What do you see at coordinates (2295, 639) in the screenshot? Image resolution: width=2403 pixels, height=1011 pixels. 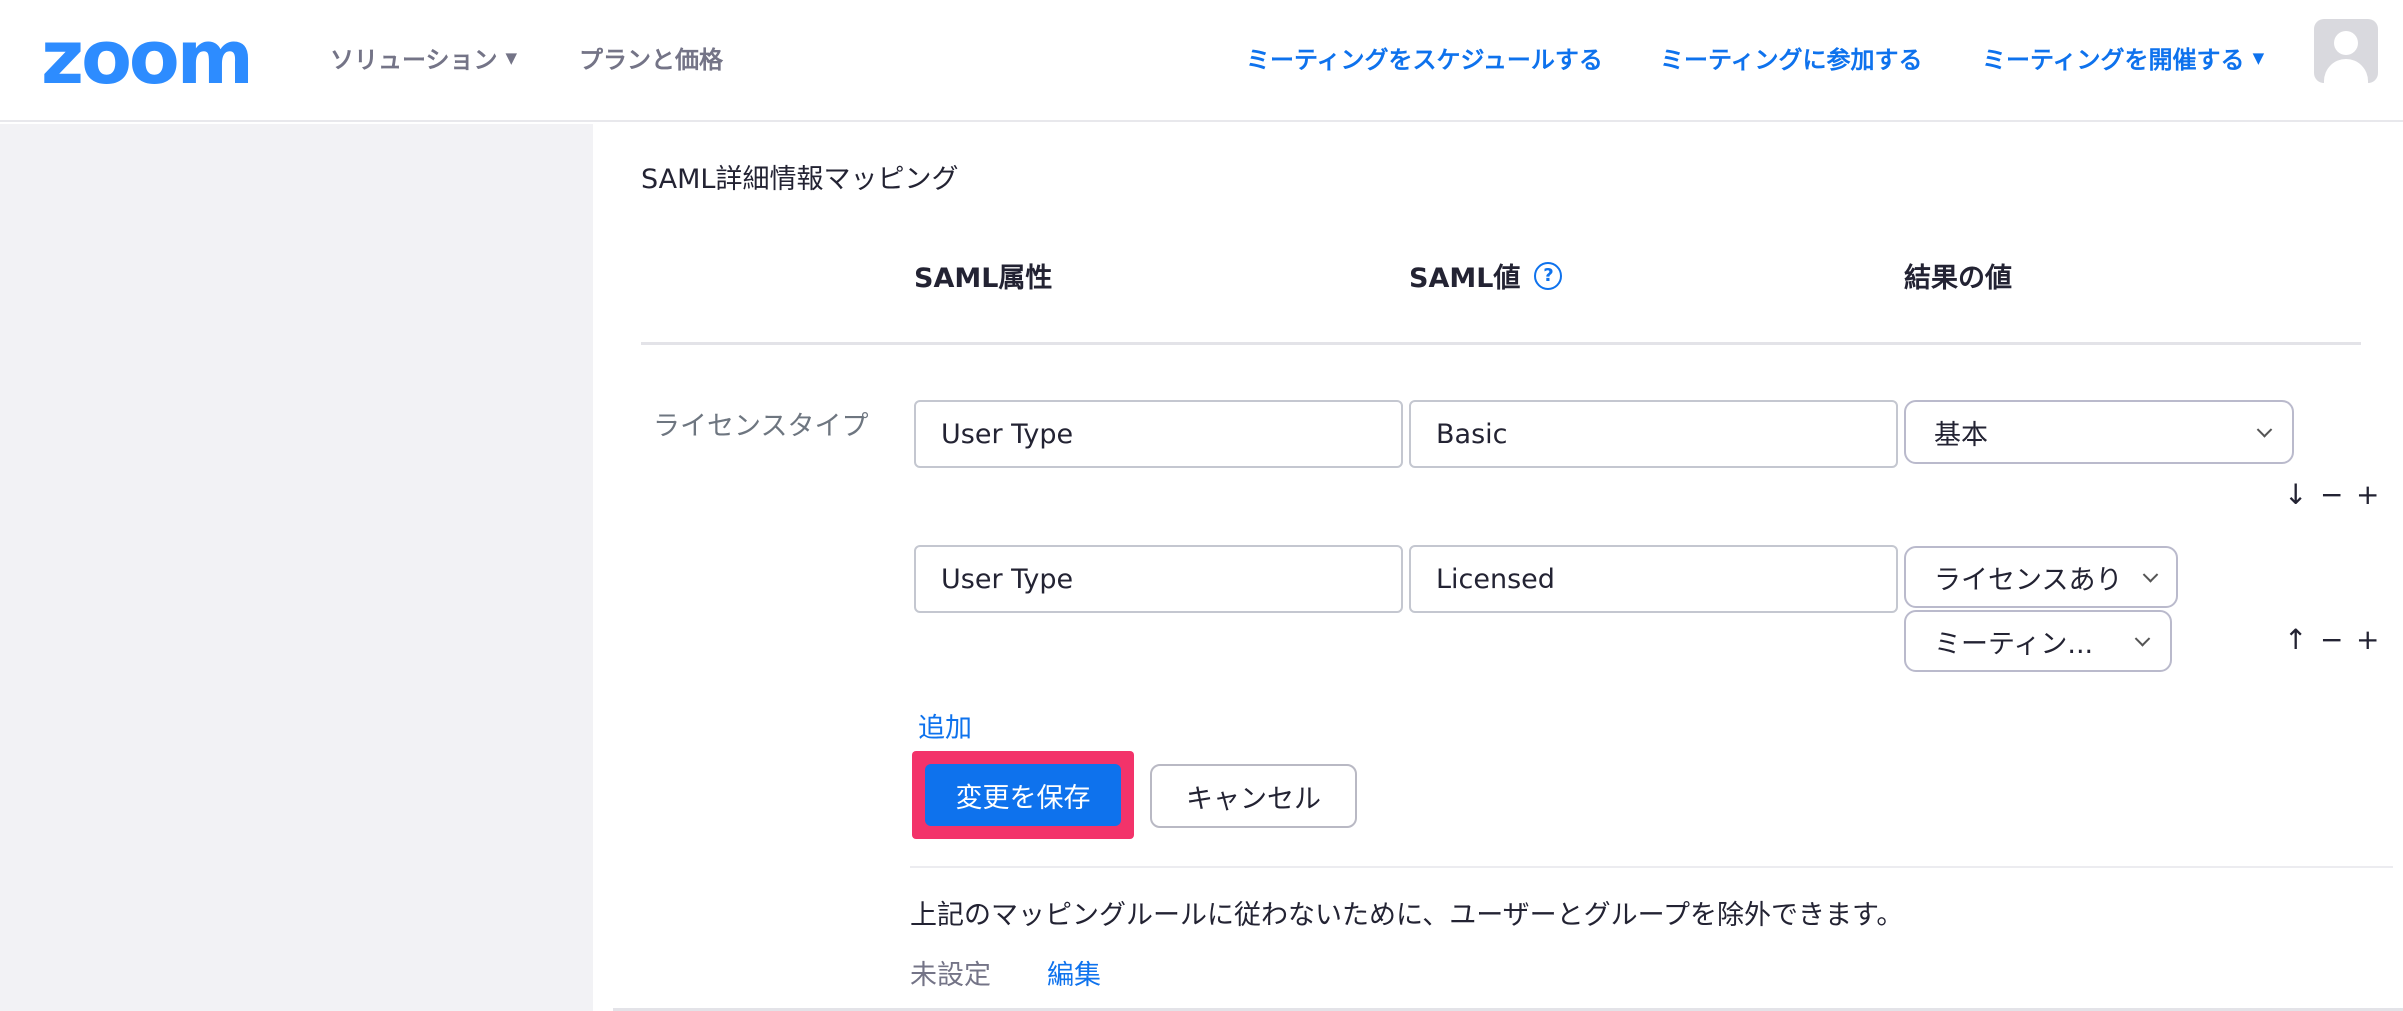 I see `move-up-icon: ↑` at bounding box center [2295, 639].